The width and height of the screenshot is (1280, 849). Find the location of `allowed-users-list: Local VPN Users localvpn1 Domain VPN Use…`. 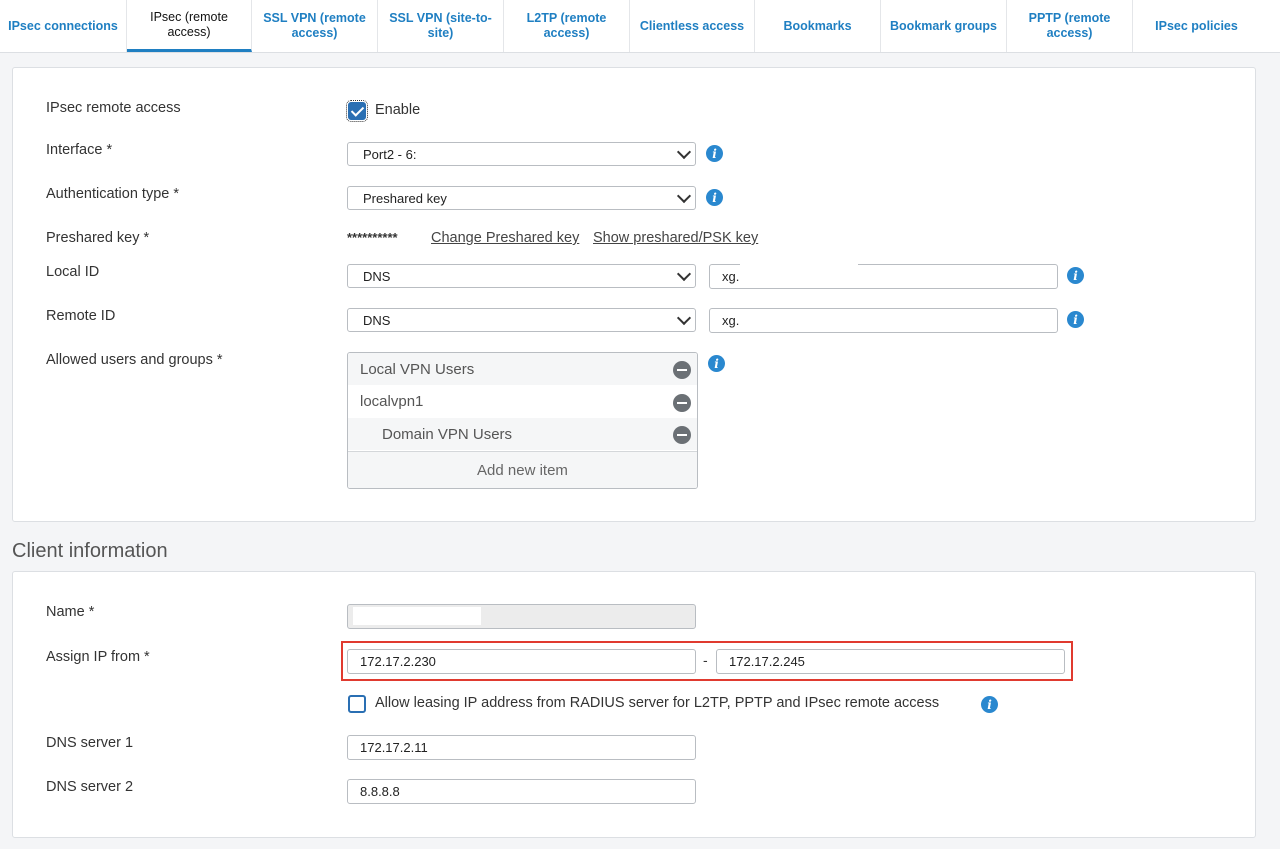

allowed-users-list: Local VPN Users localvpn1 Domain VPN Use… is located at coordinates (522, 420).